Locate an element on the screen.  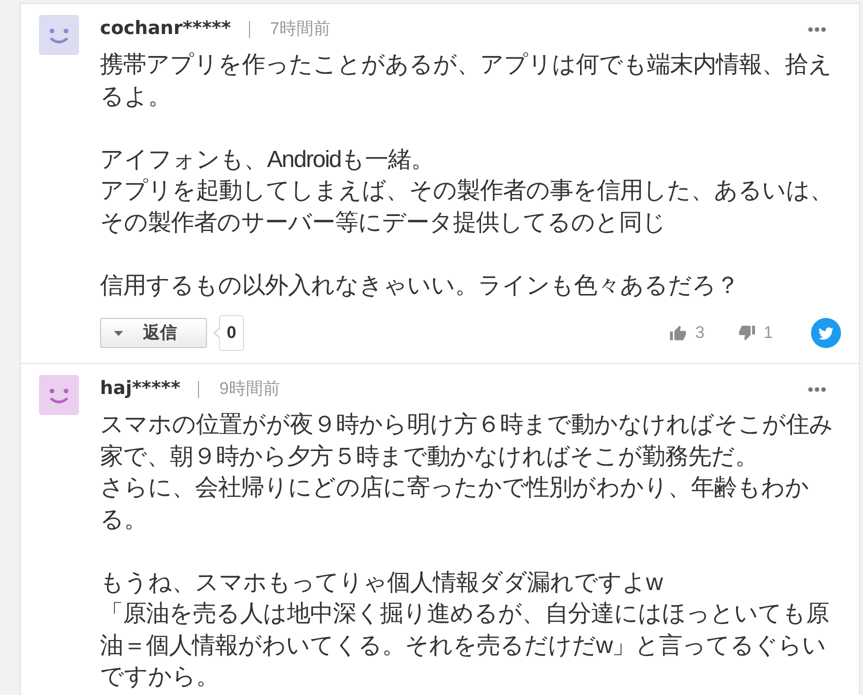
thumbs-down-icon is located at coordinates (746, 333).